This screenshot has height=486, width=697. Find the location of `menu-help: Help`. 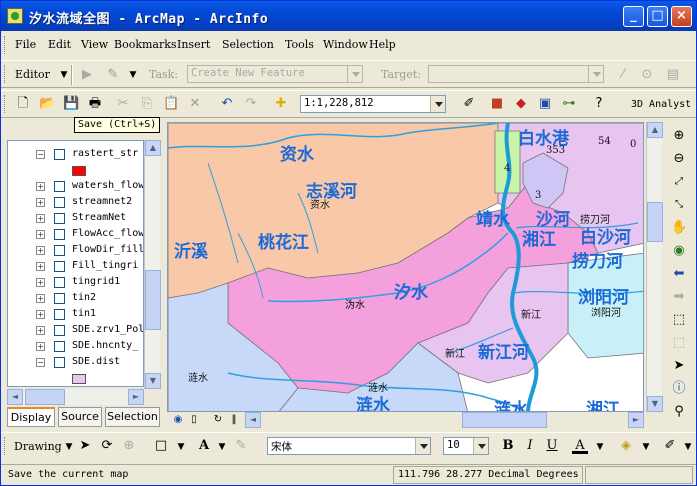

menu-help: Help is located at coordinates (382, 44).